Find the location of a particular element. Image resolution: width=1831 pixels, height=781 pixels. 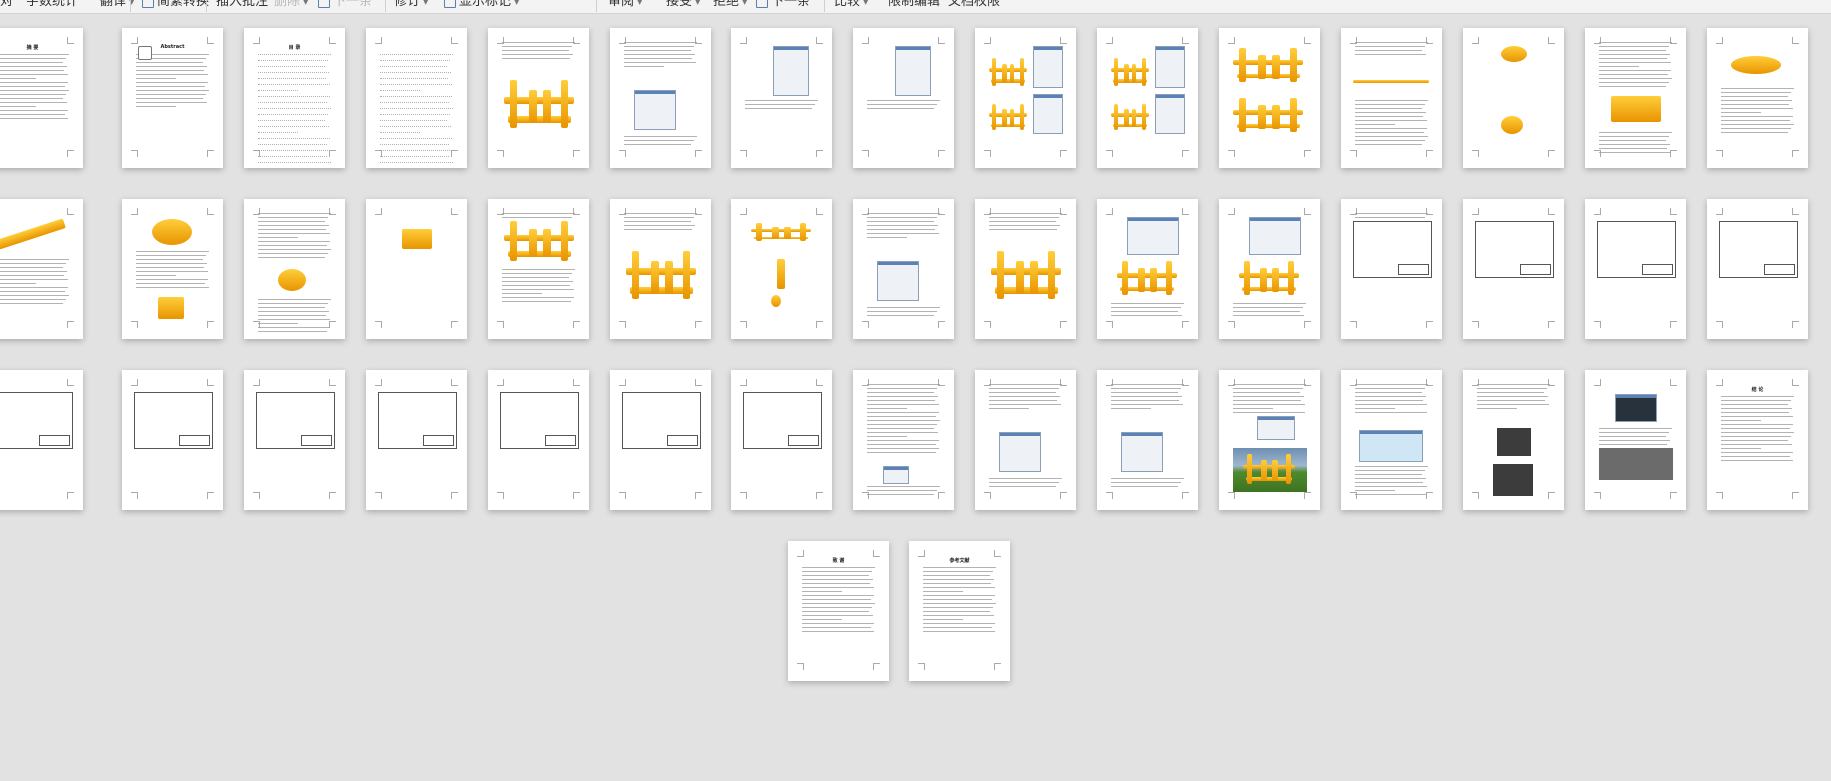

page-heading: 参考文献 is located at coordinates (959, 561).